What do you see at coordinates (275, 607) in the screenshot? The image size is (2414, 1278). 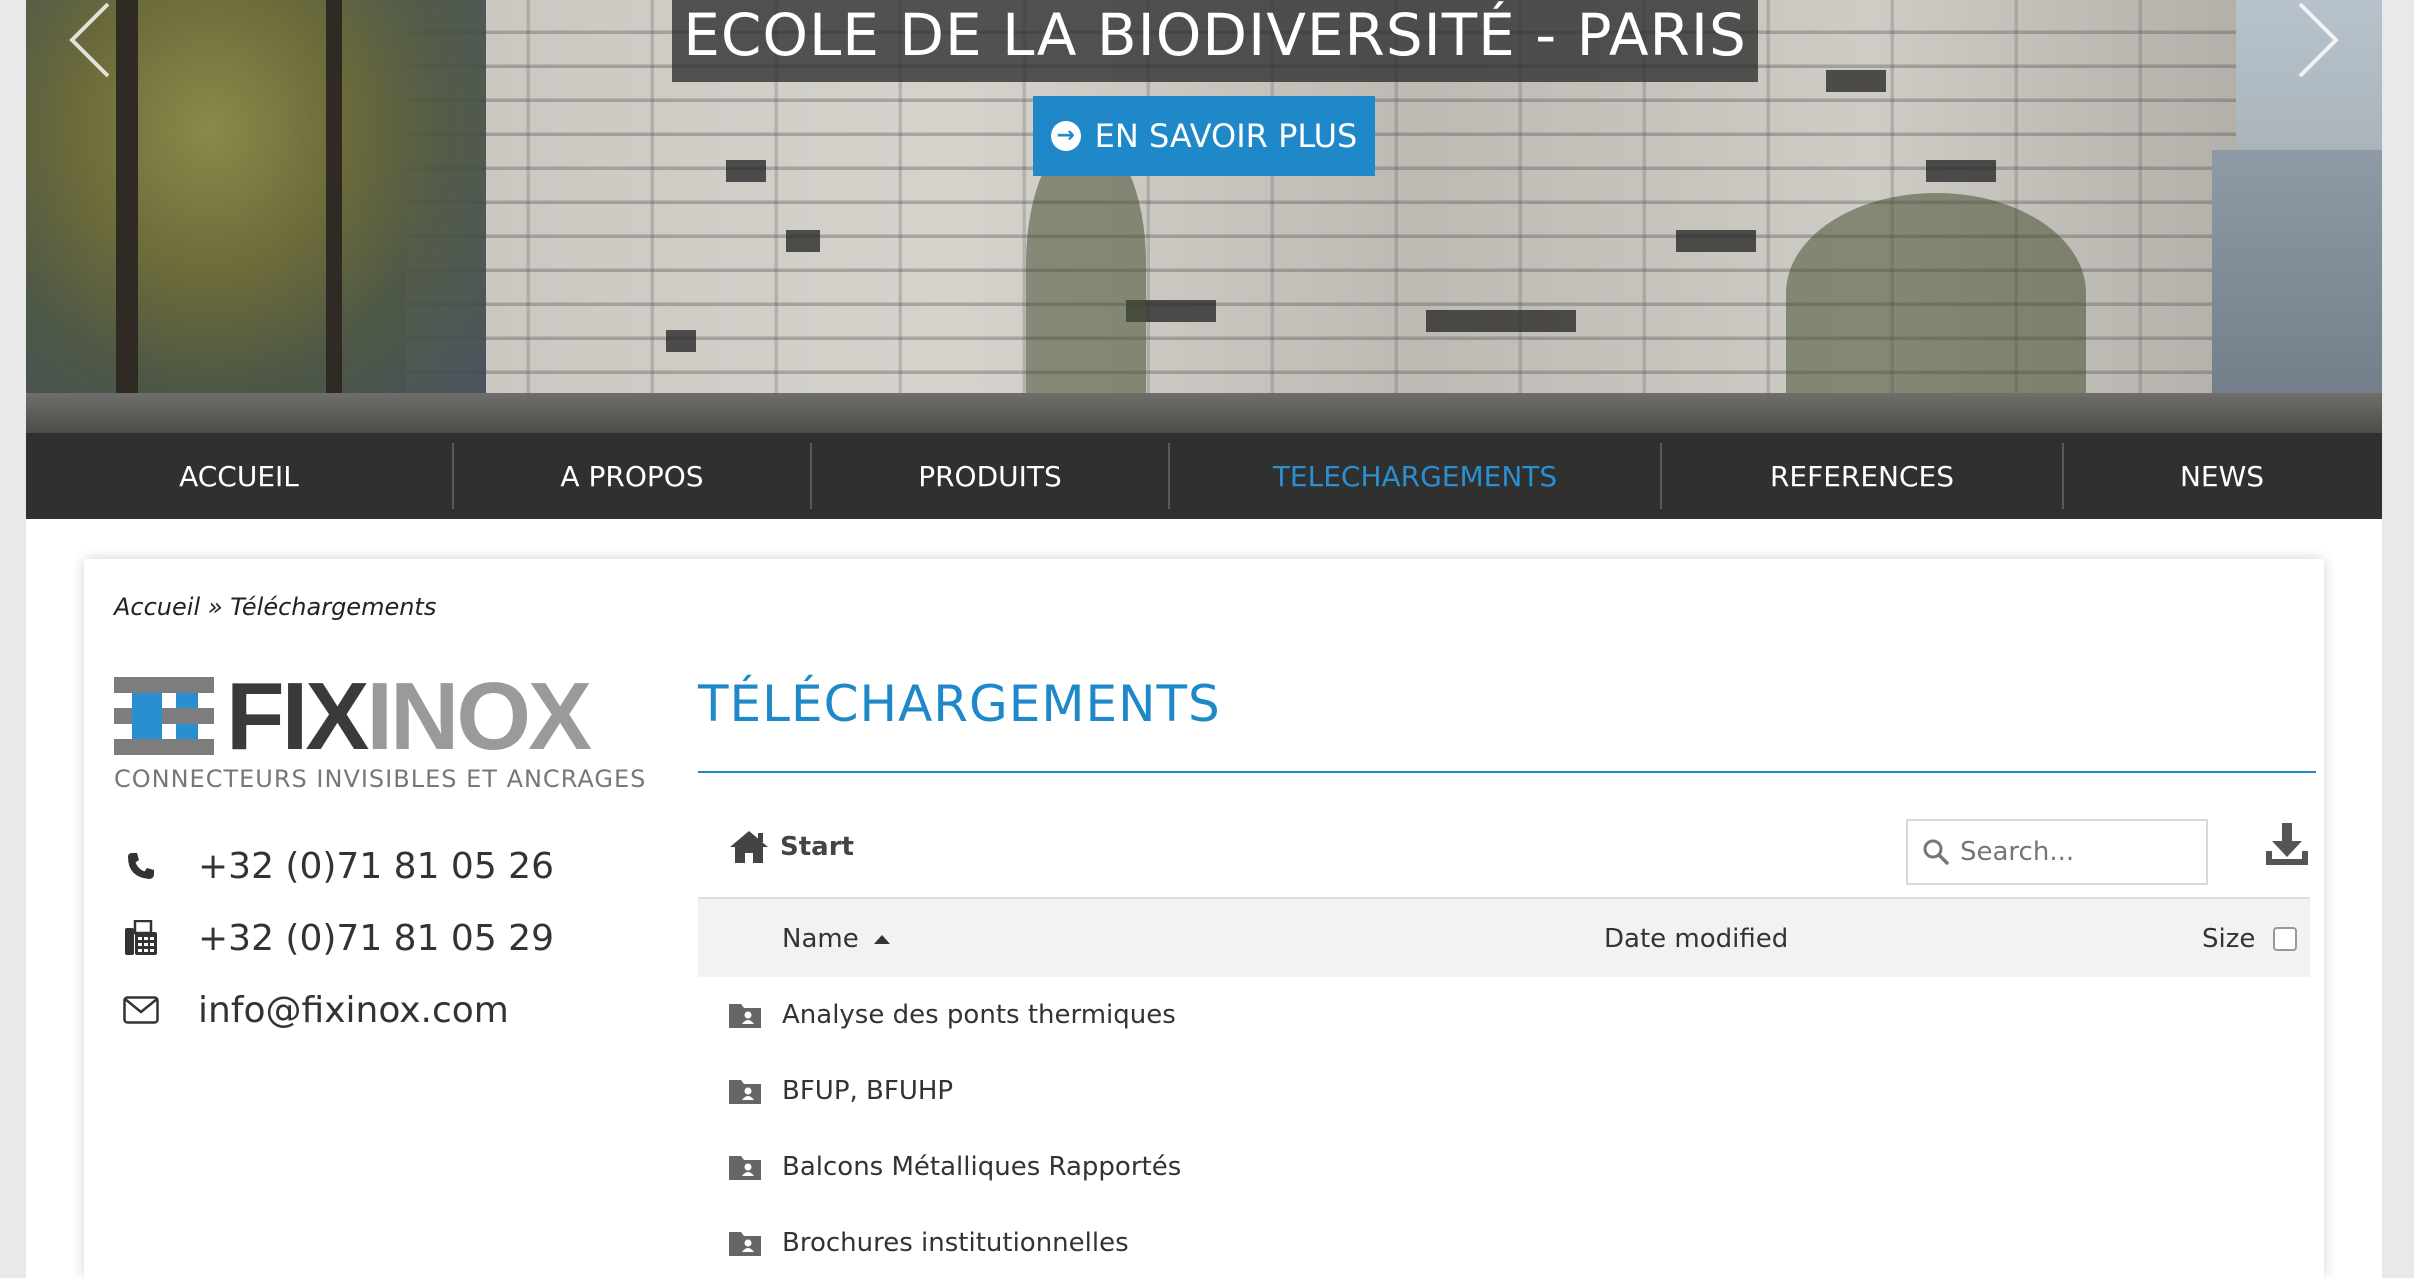 I see `breadcrumb: Accueil » Téléchargements` at bounding box center [275, 607].